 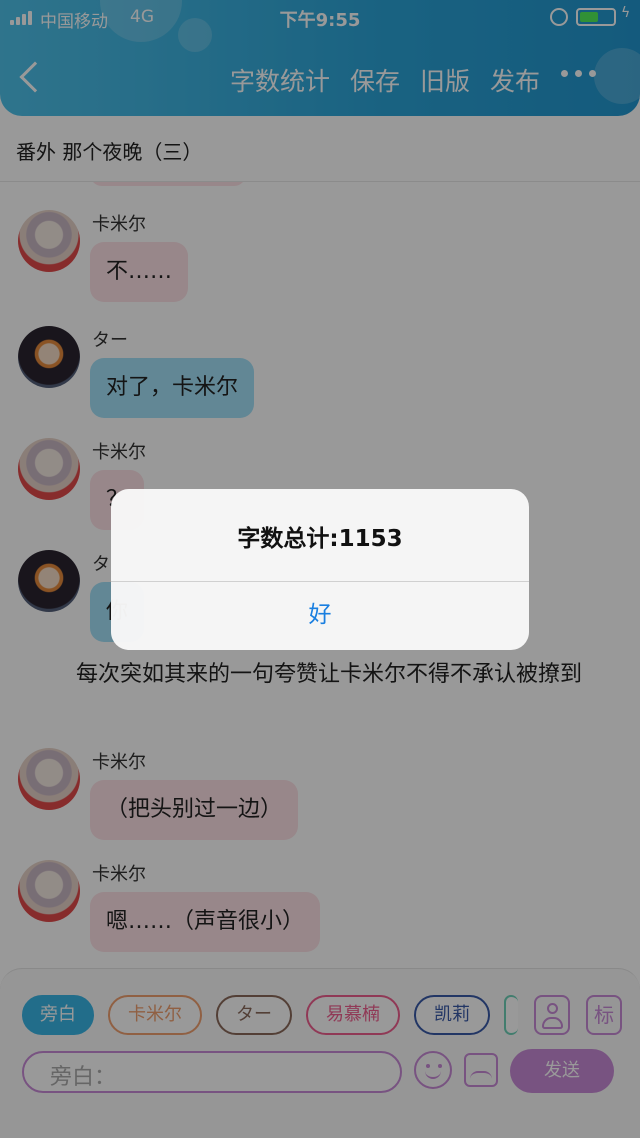 I want to click on word-count-alert: 字数总计:1153 好, so click(x=320, y=569).